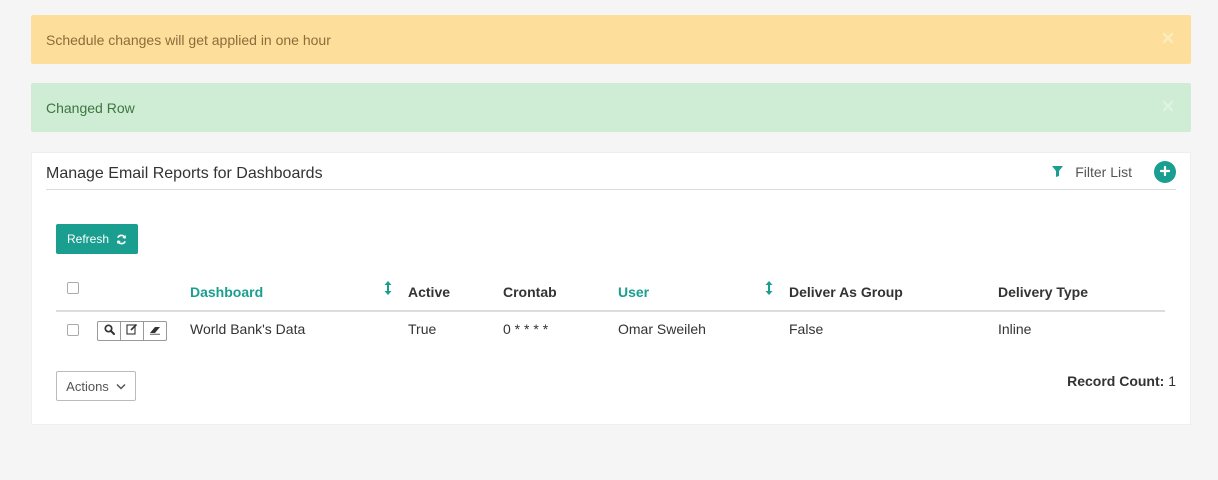  Describe the element at coordinates (88, 239) in the screenshot. I see `refresh-label: Refresh` at that location.